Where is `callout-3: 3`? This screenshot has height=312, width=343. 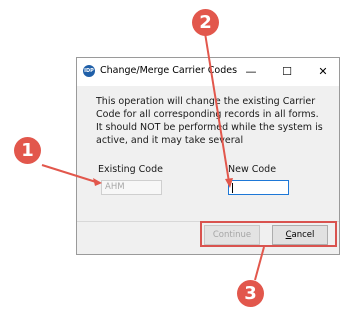
callout-3: 3 is located at coordinates (250, 293).